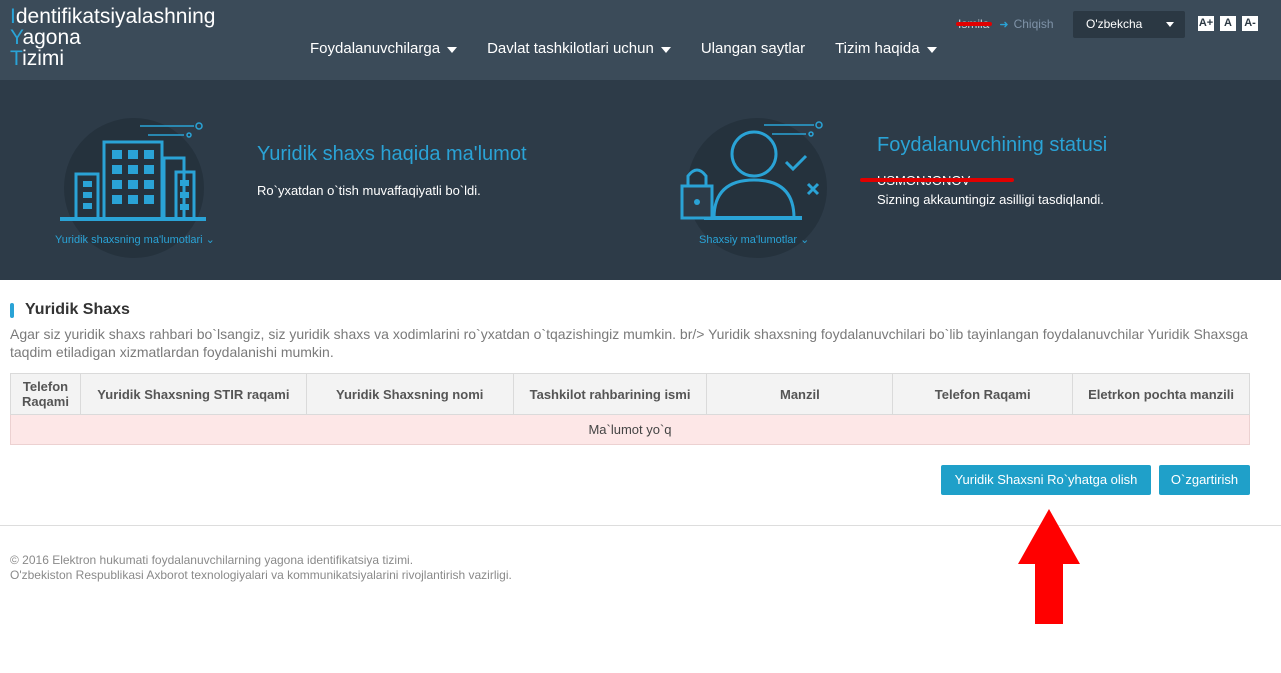 The width and height of the screenshot is (1281, 673). What do you see at coordinates (640, 525) in the screenshot?
I see `footer-divider` at bounding box center [640, 525].